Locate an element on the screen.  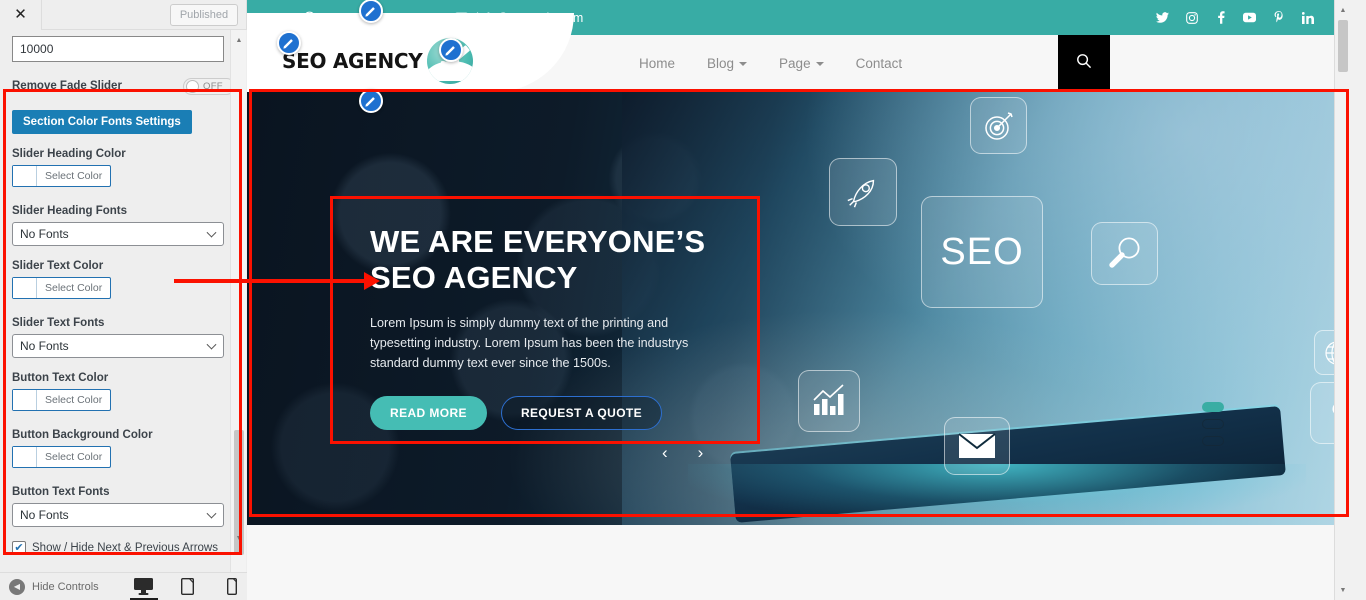
edit-pencil-icon-nav is located at coordinates (451, 50).